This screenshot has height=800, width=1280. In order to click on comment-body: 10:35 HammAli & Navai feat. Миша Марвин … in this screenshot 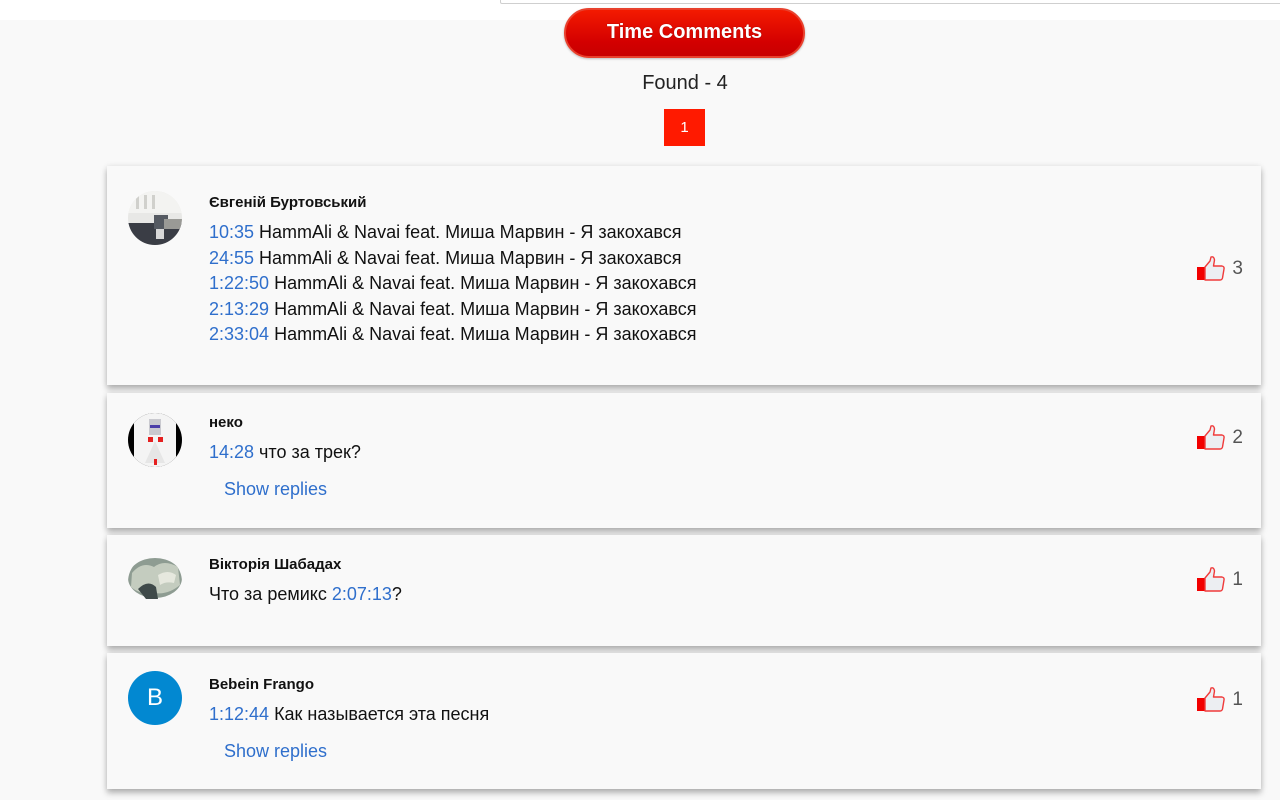, I will do `click(452, 284)`.